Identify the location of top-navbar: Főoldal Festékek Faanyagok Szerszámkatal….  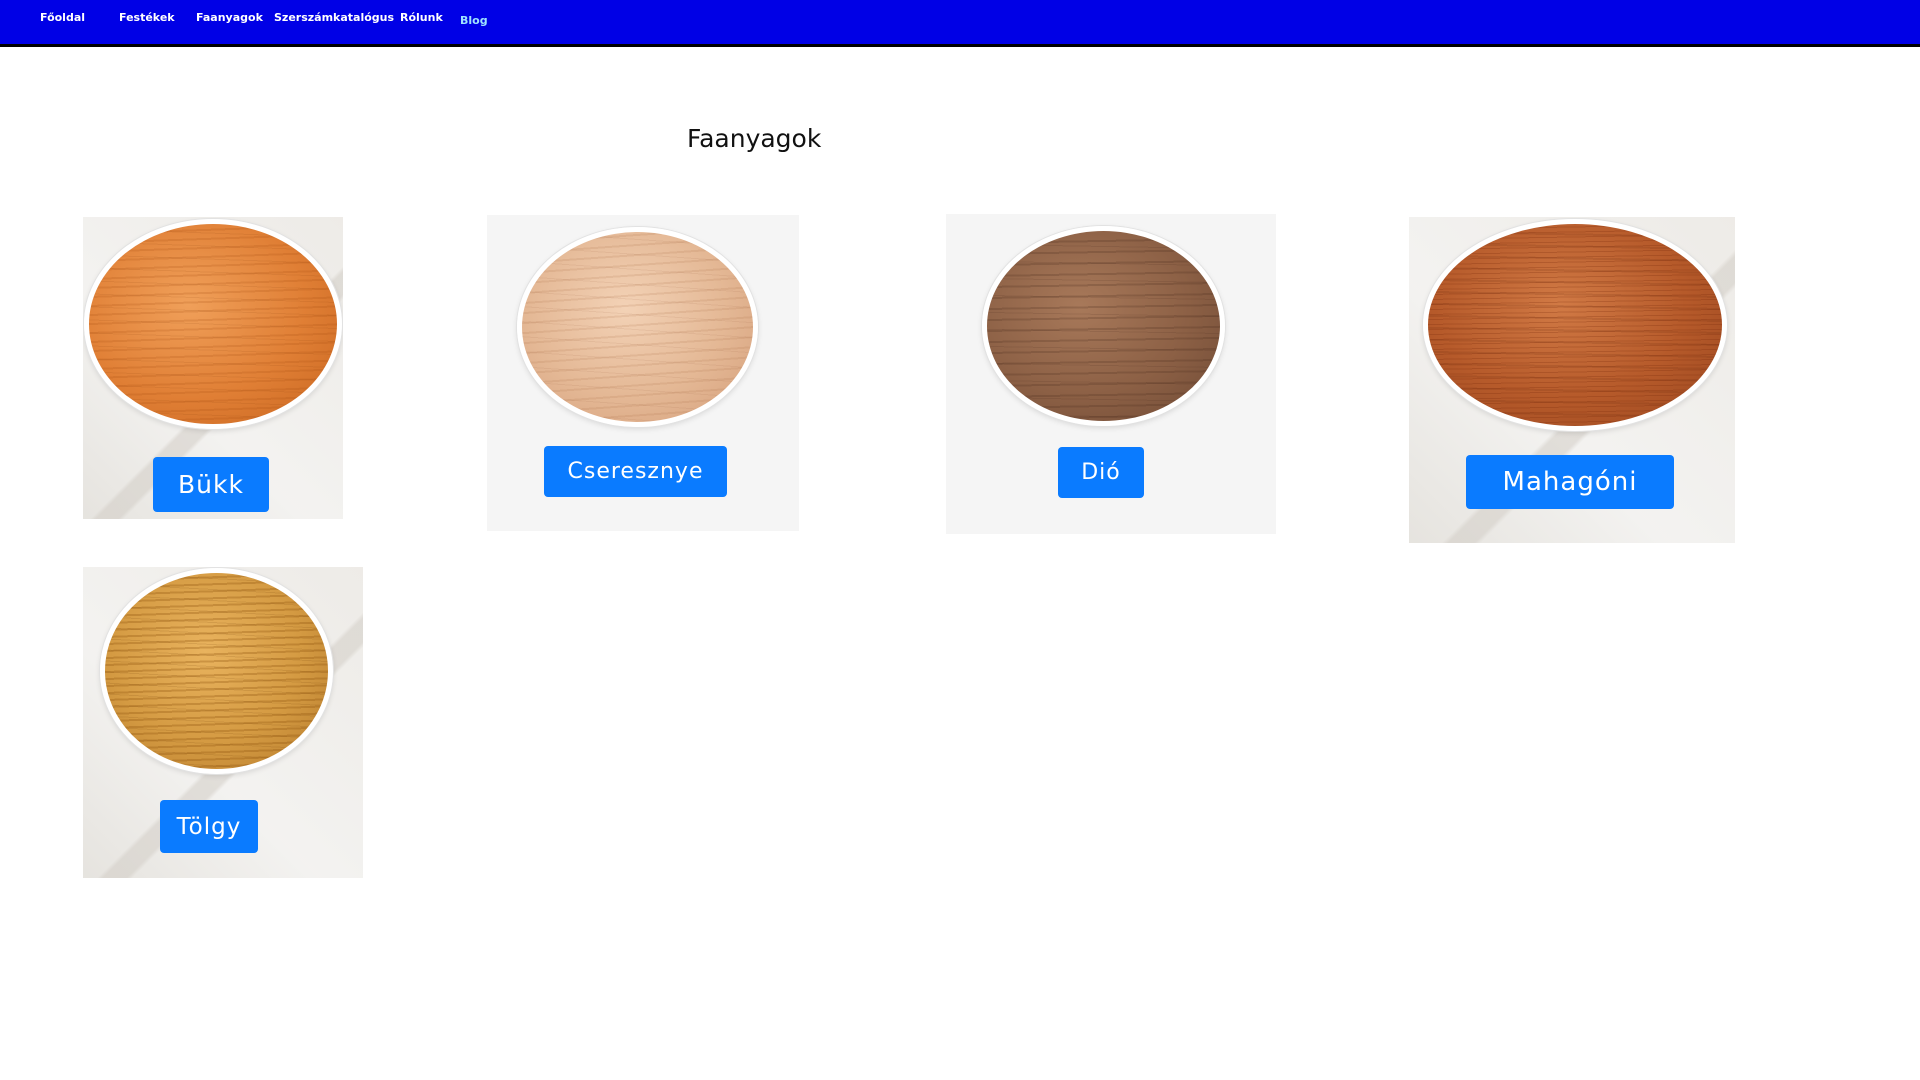
(960, 23).